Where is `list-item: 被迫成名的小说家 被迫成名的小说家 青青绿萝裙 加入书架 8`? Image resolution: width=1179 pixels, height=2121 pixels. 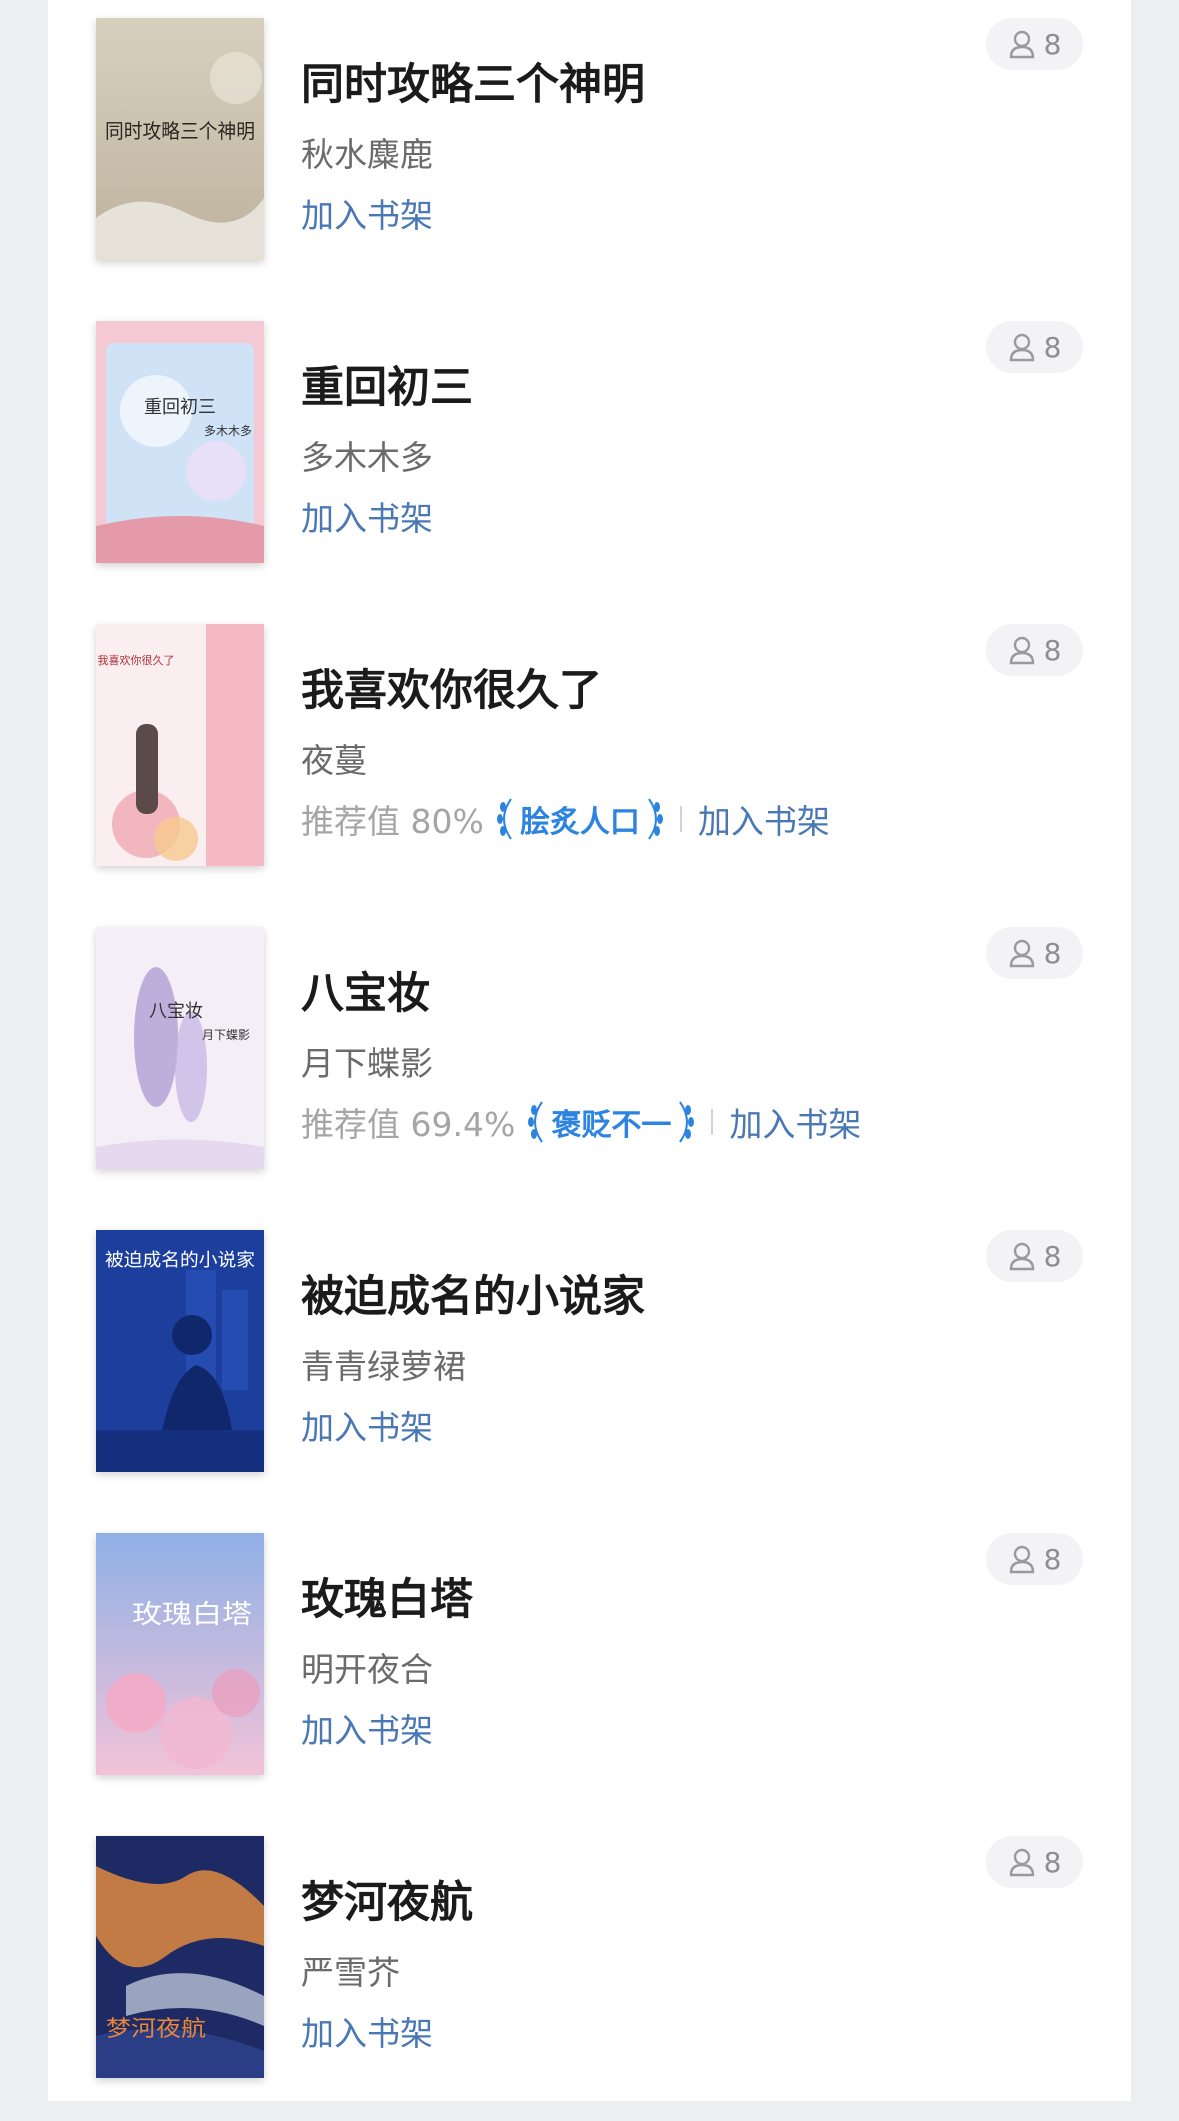
list-item: 被迫成名的小说家 被迫成名的小说家 青青绿萝裙 加入书架 8 is located at coordinates (589, 1363).